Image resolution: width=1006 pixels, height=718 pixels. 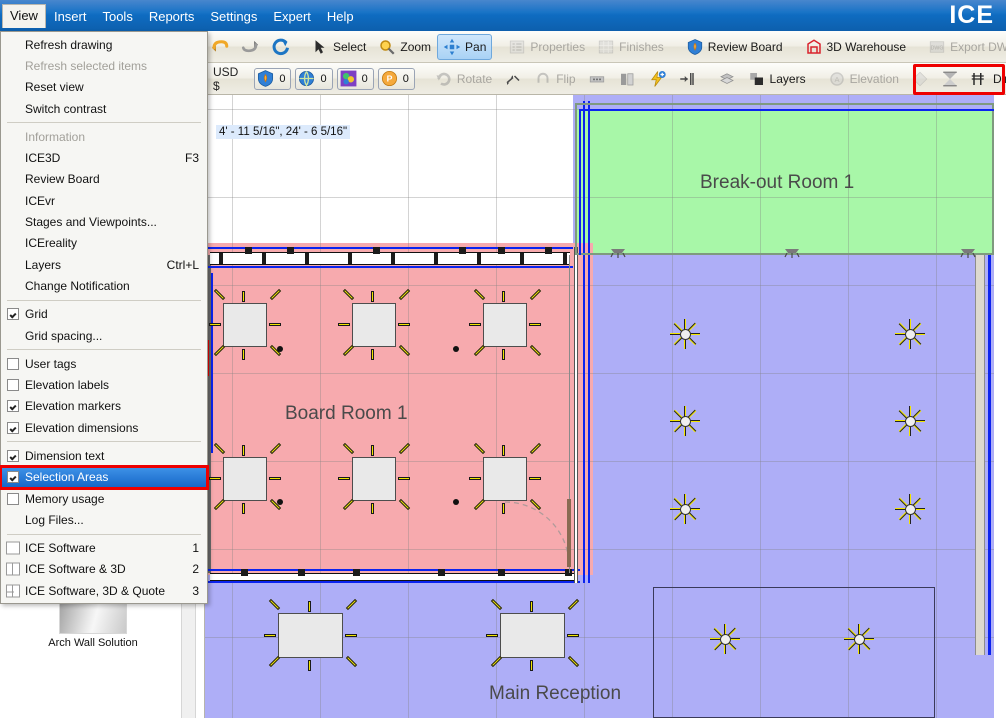 I want to click on menu-bar: View Insert Tools Reports Settings Expert Help, so click(x=181, y=16).